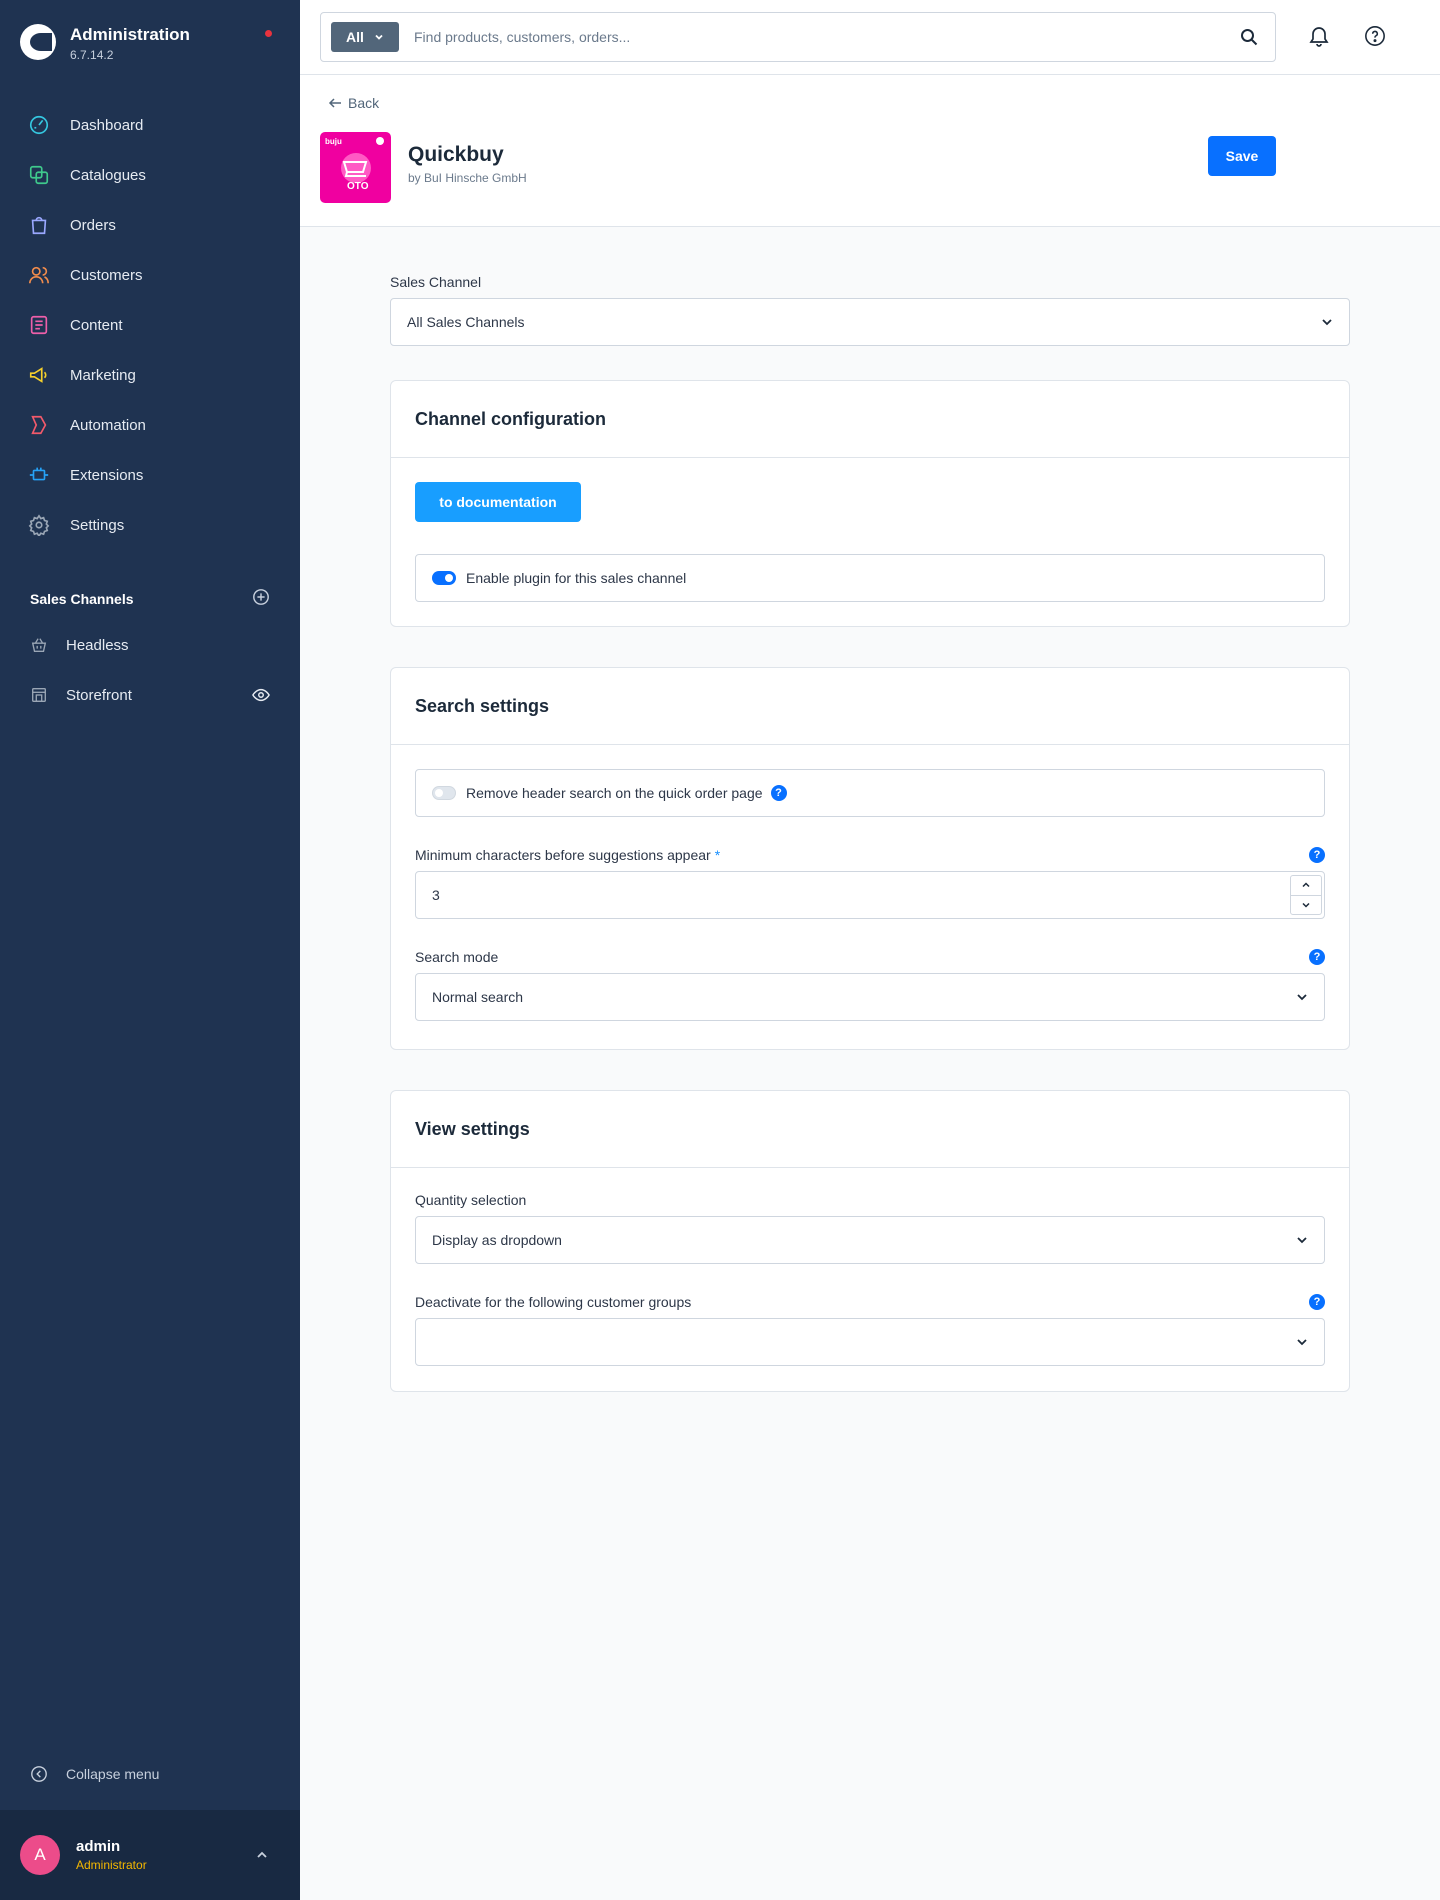 The width and height of the screenshot is (1440, 1900). Describe the element at coordinates (261, 697) in the screenshot. I see `eye-icon` at that location.